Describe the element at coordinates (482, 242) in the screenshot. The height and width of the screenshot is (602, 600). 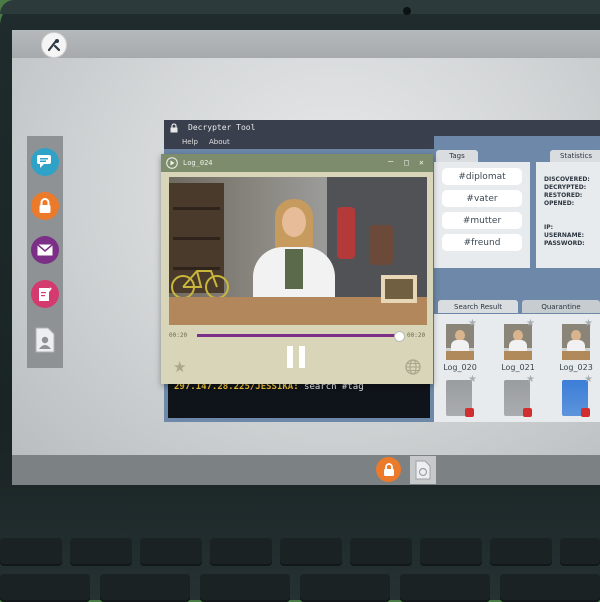
I see `tag-button: #freund` at that location.